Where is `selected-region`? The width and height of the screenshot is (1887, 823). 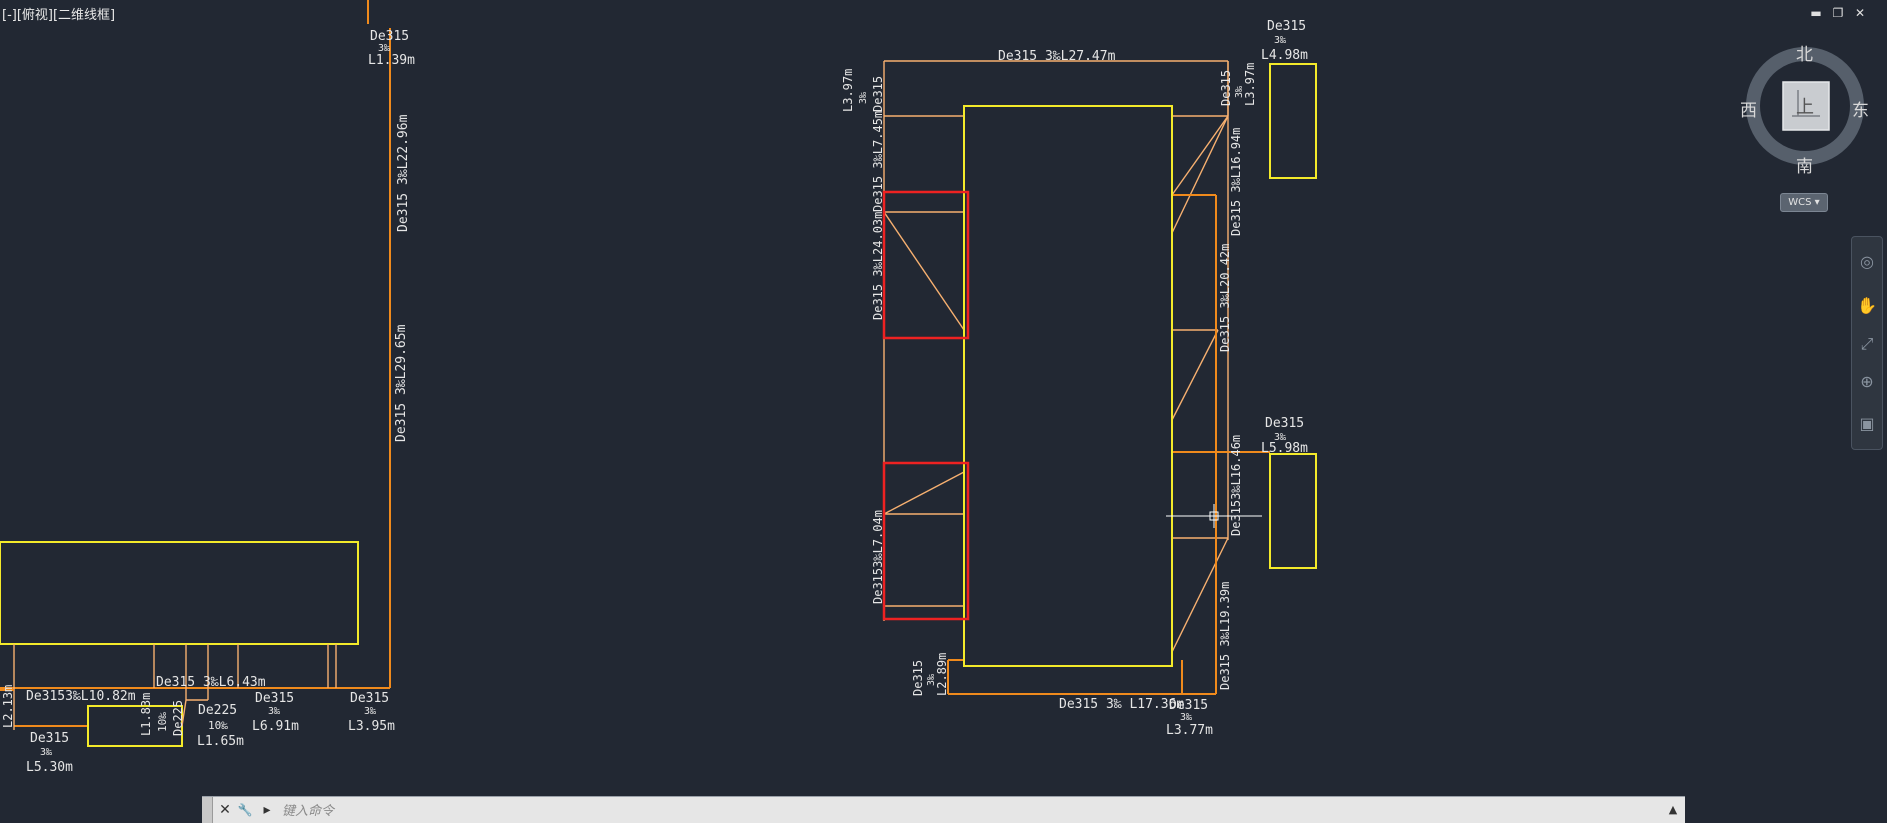
selected-region is located at coordinates (926, 541).